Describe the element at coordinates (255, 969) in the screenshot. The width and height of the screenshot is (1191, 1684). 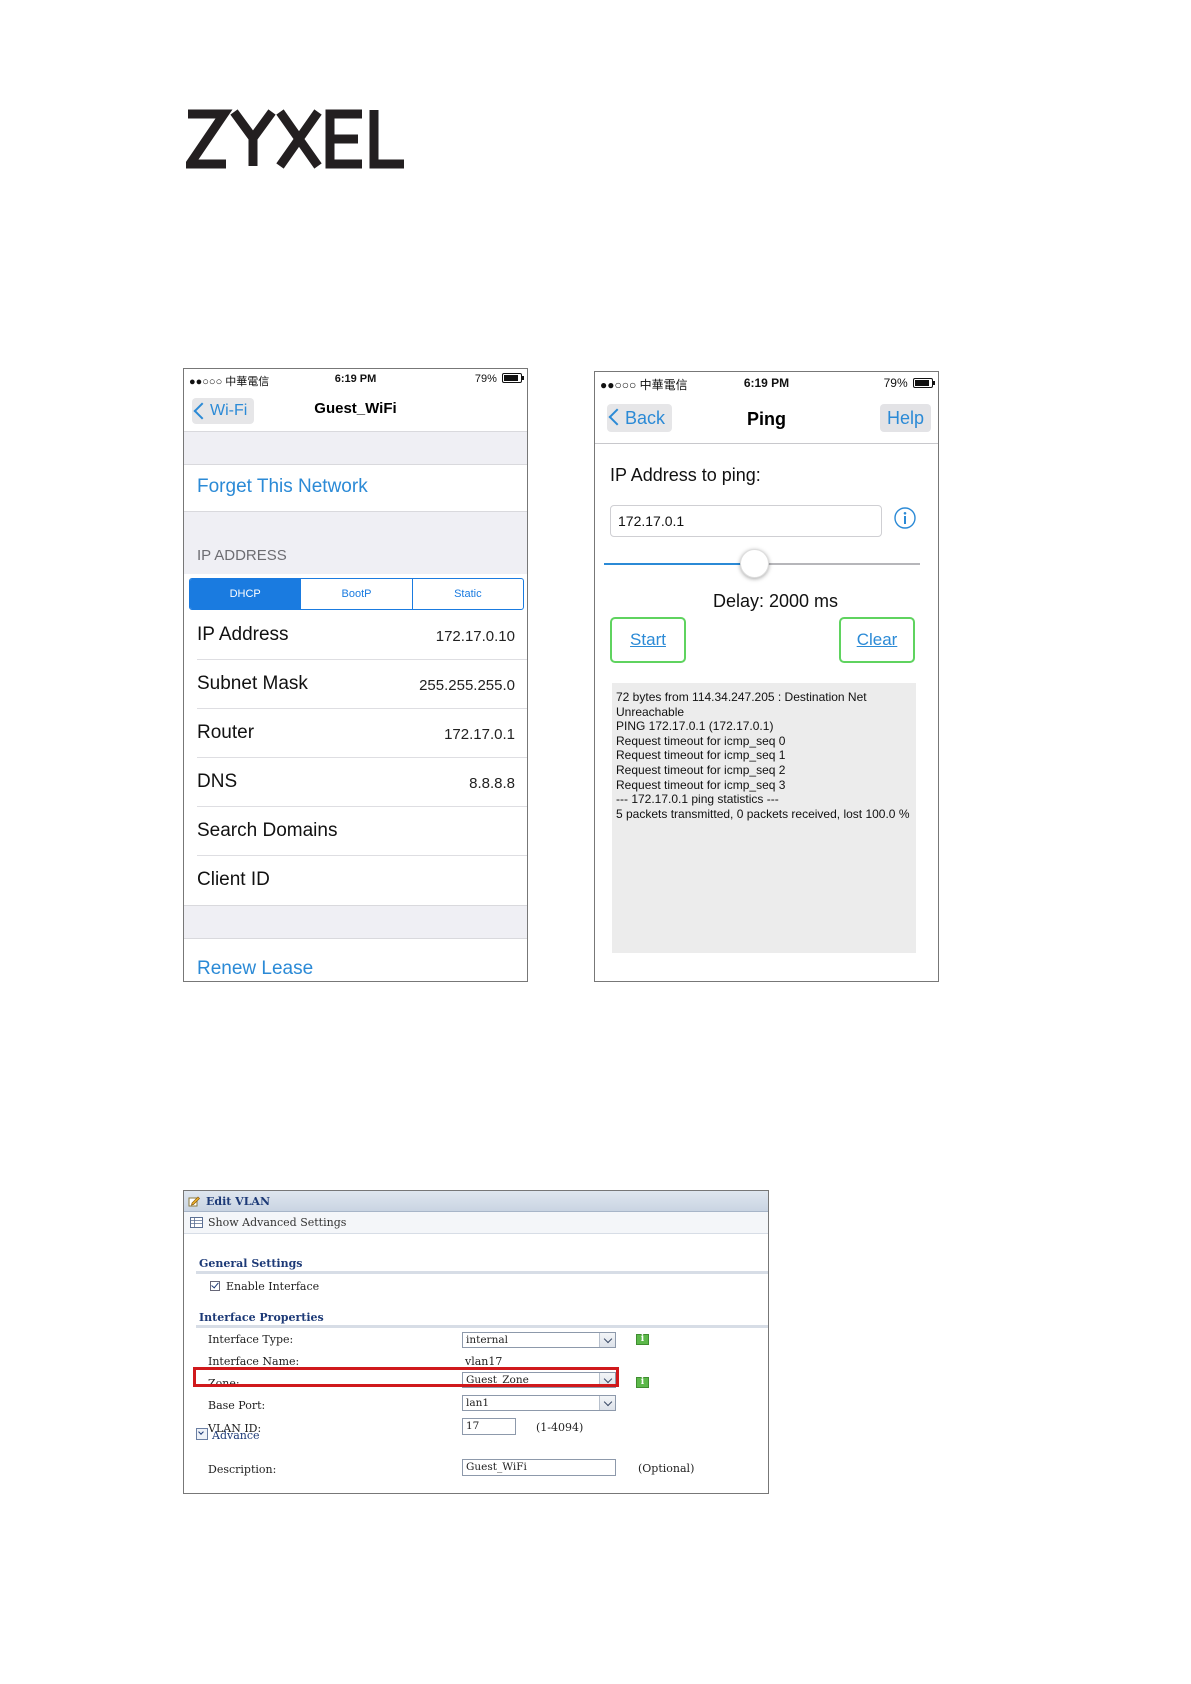
I see `renew-lease-link: Renew Lease` at that location.